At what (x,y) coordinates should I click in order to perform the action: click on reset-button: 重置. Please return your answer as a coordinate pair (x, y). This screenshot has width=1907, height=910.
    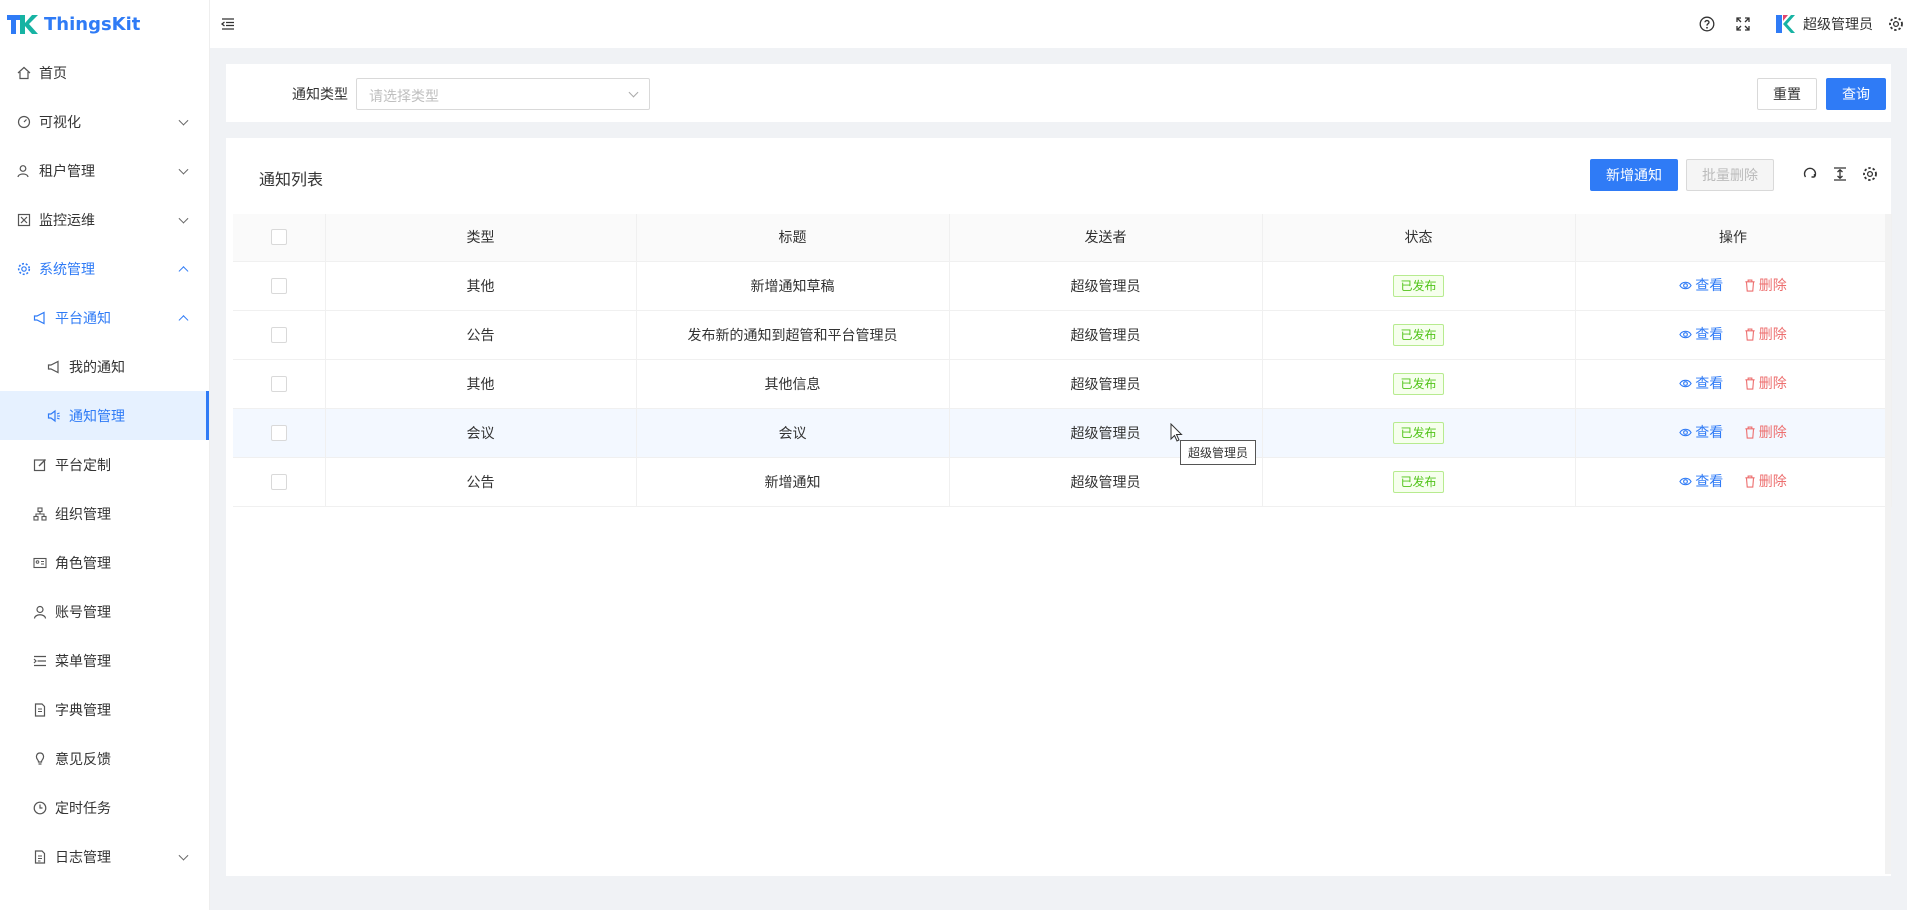
    Looking at the image, I should click on (1787, 94).